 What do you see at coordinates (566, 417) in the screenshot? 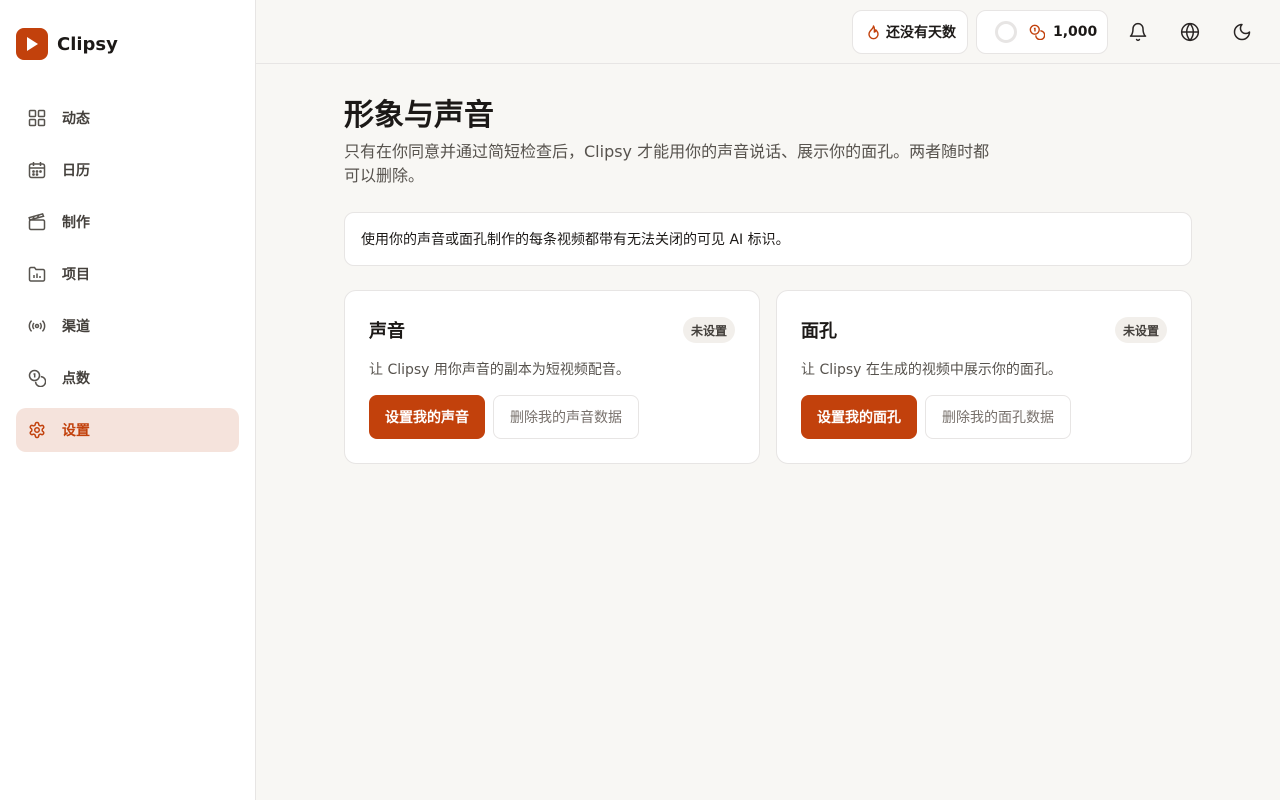
I see `delete-voice-data-button: 删除我的声音数据` at bounding box center [566, 417].